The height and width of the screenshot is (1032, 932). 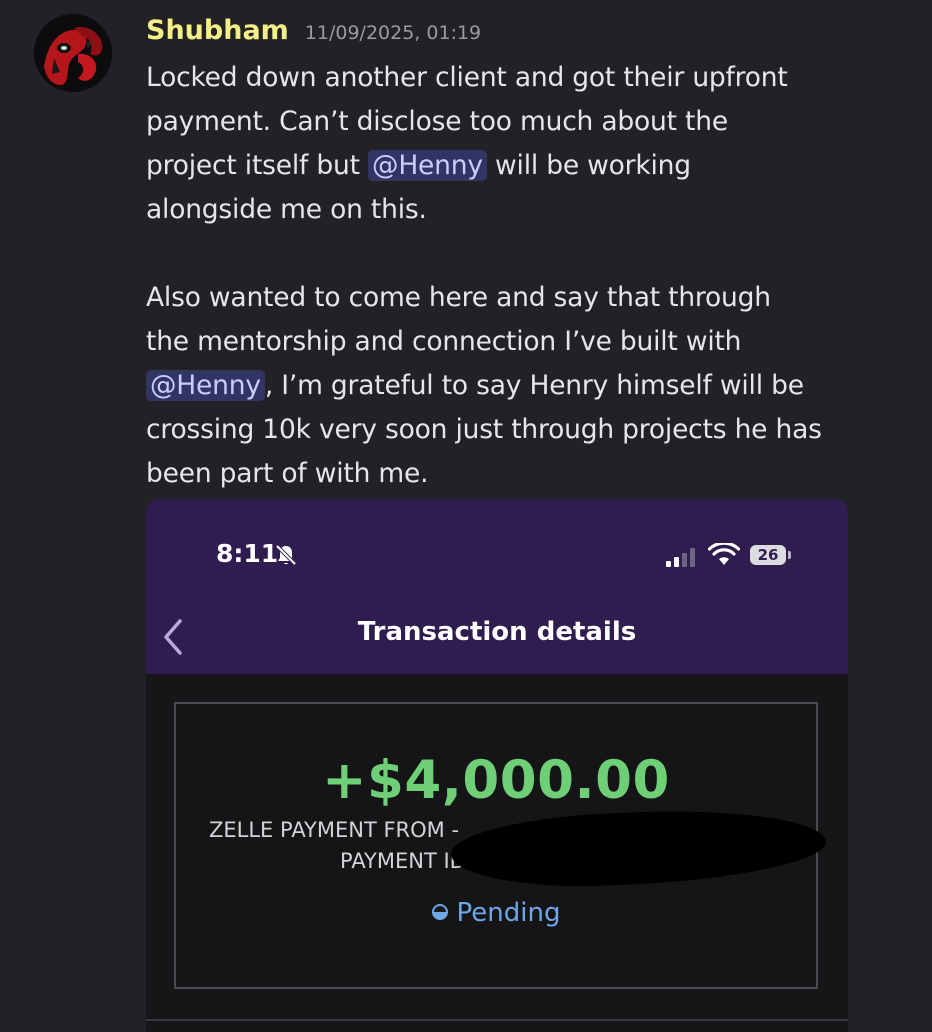 What do you see at coordinates (403, 861) in the screenshot?
I see `payment-id: PAYMENT ID` at bounding box center [403, 861].